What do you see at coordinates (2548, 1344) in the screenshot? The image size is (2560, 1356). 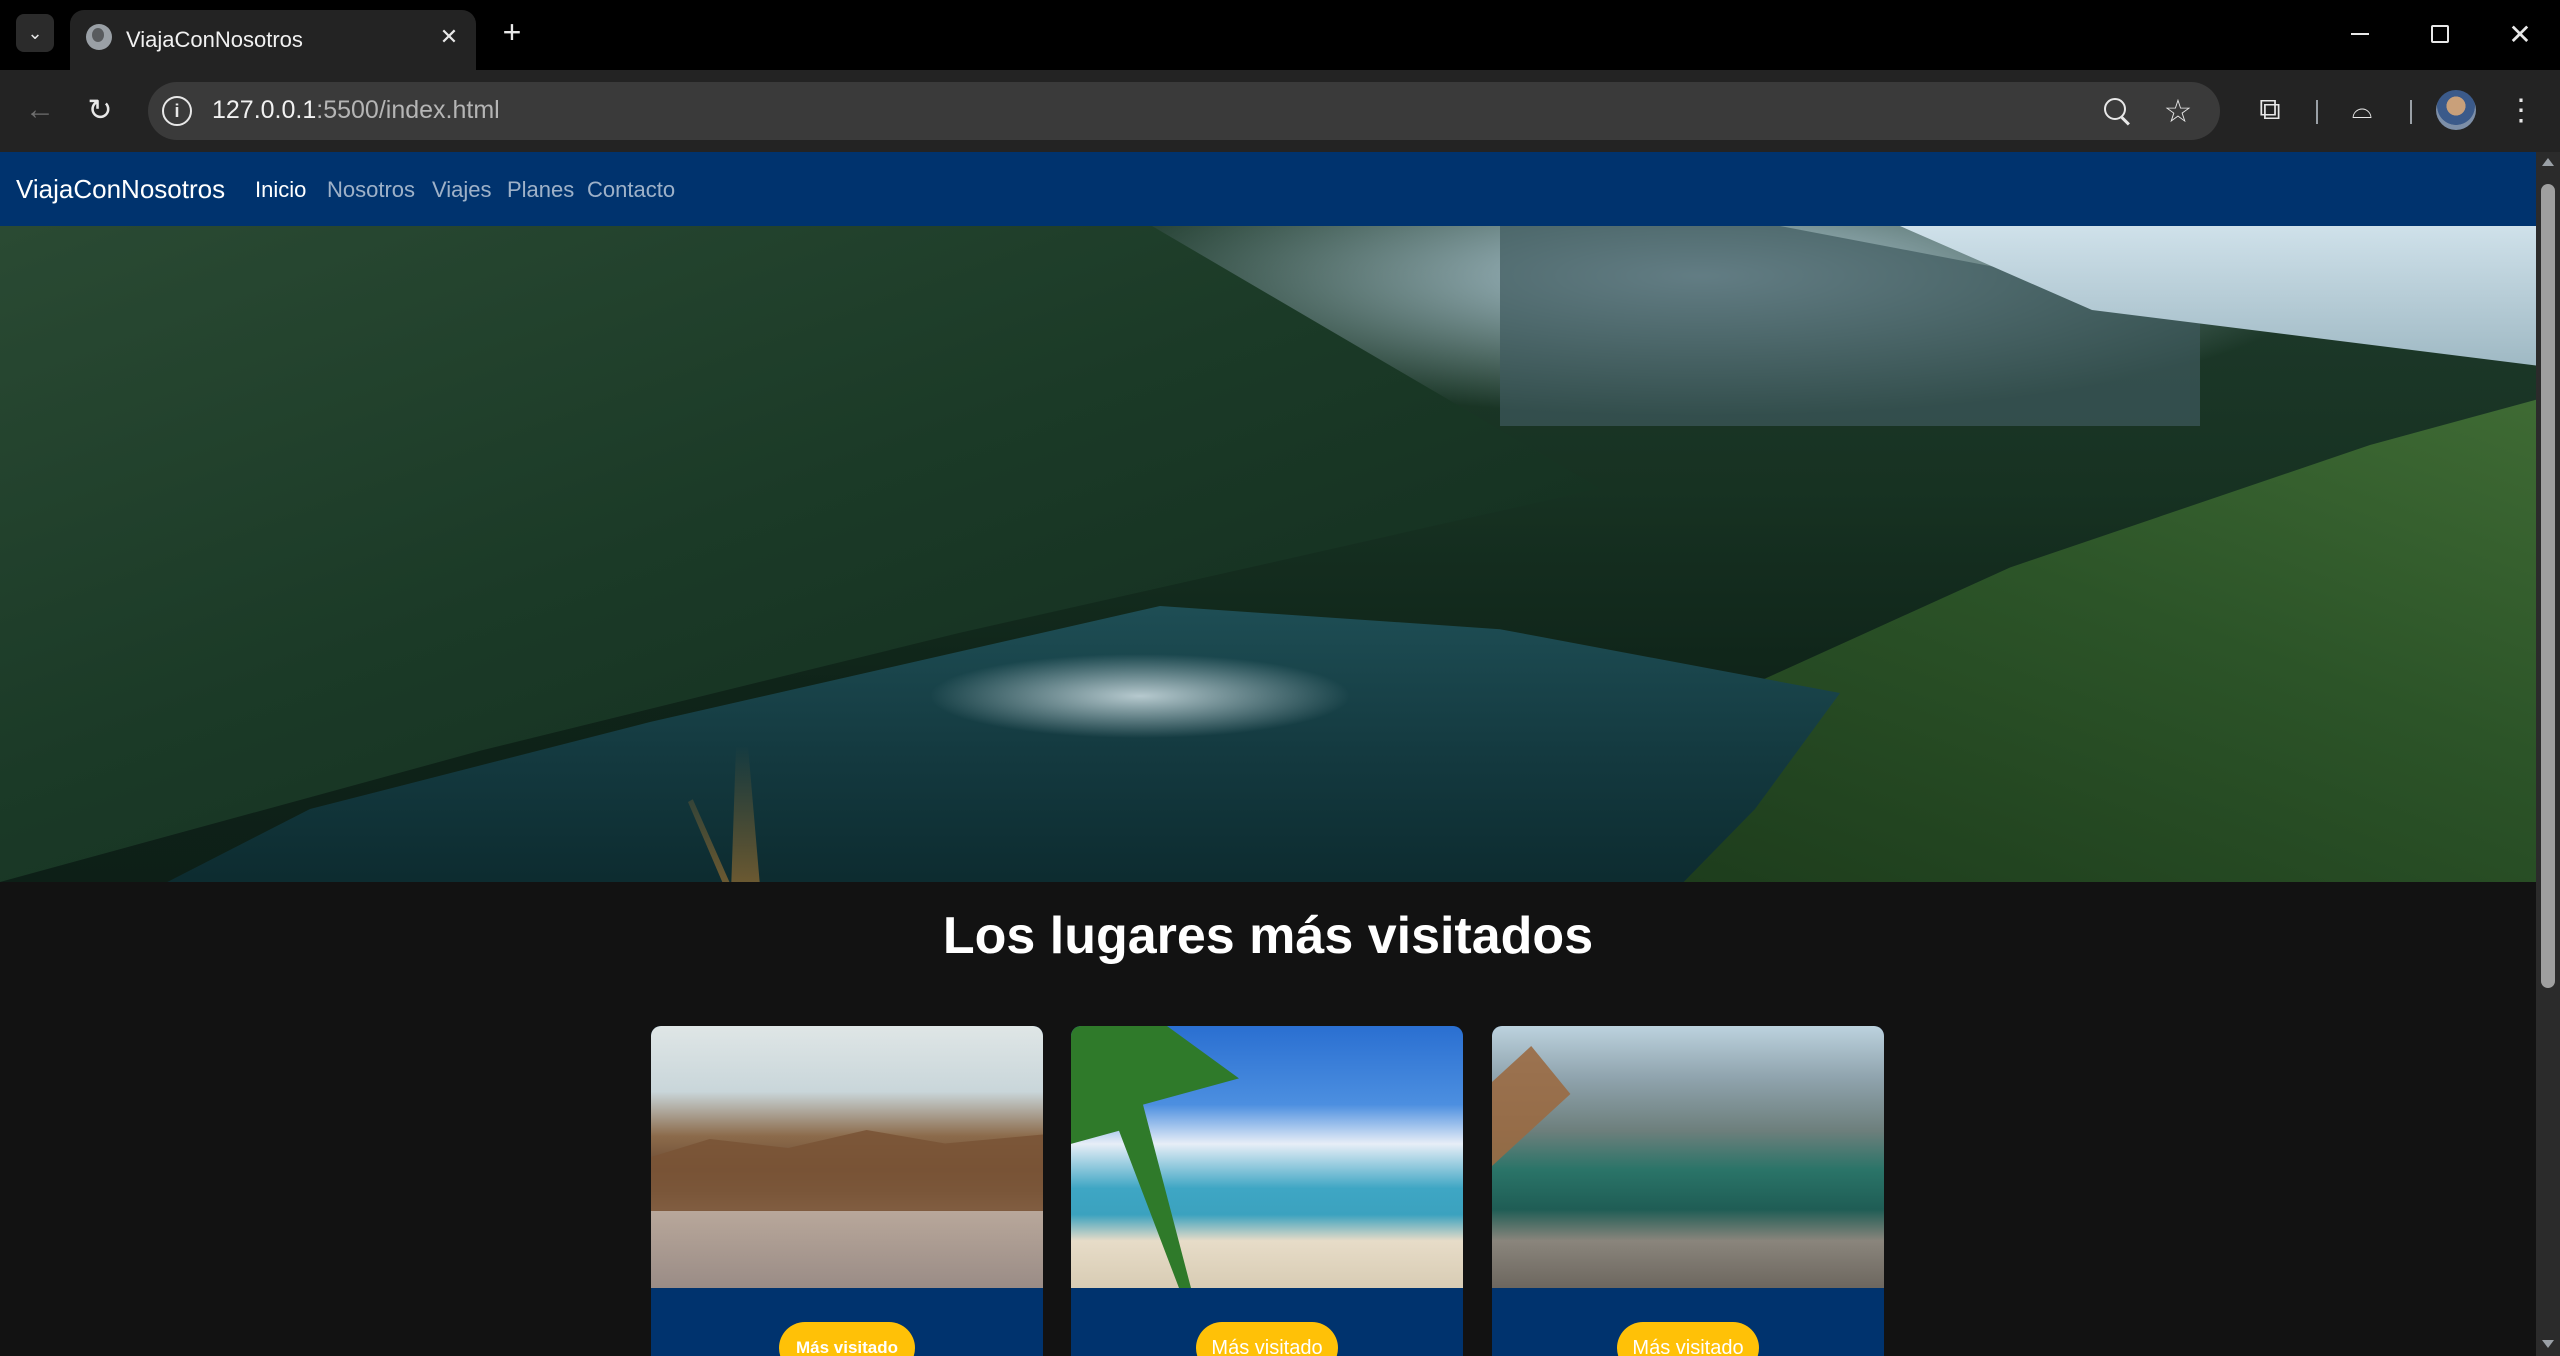 I see `scroll-down-arrow` at bounding box center [2548, 1344].